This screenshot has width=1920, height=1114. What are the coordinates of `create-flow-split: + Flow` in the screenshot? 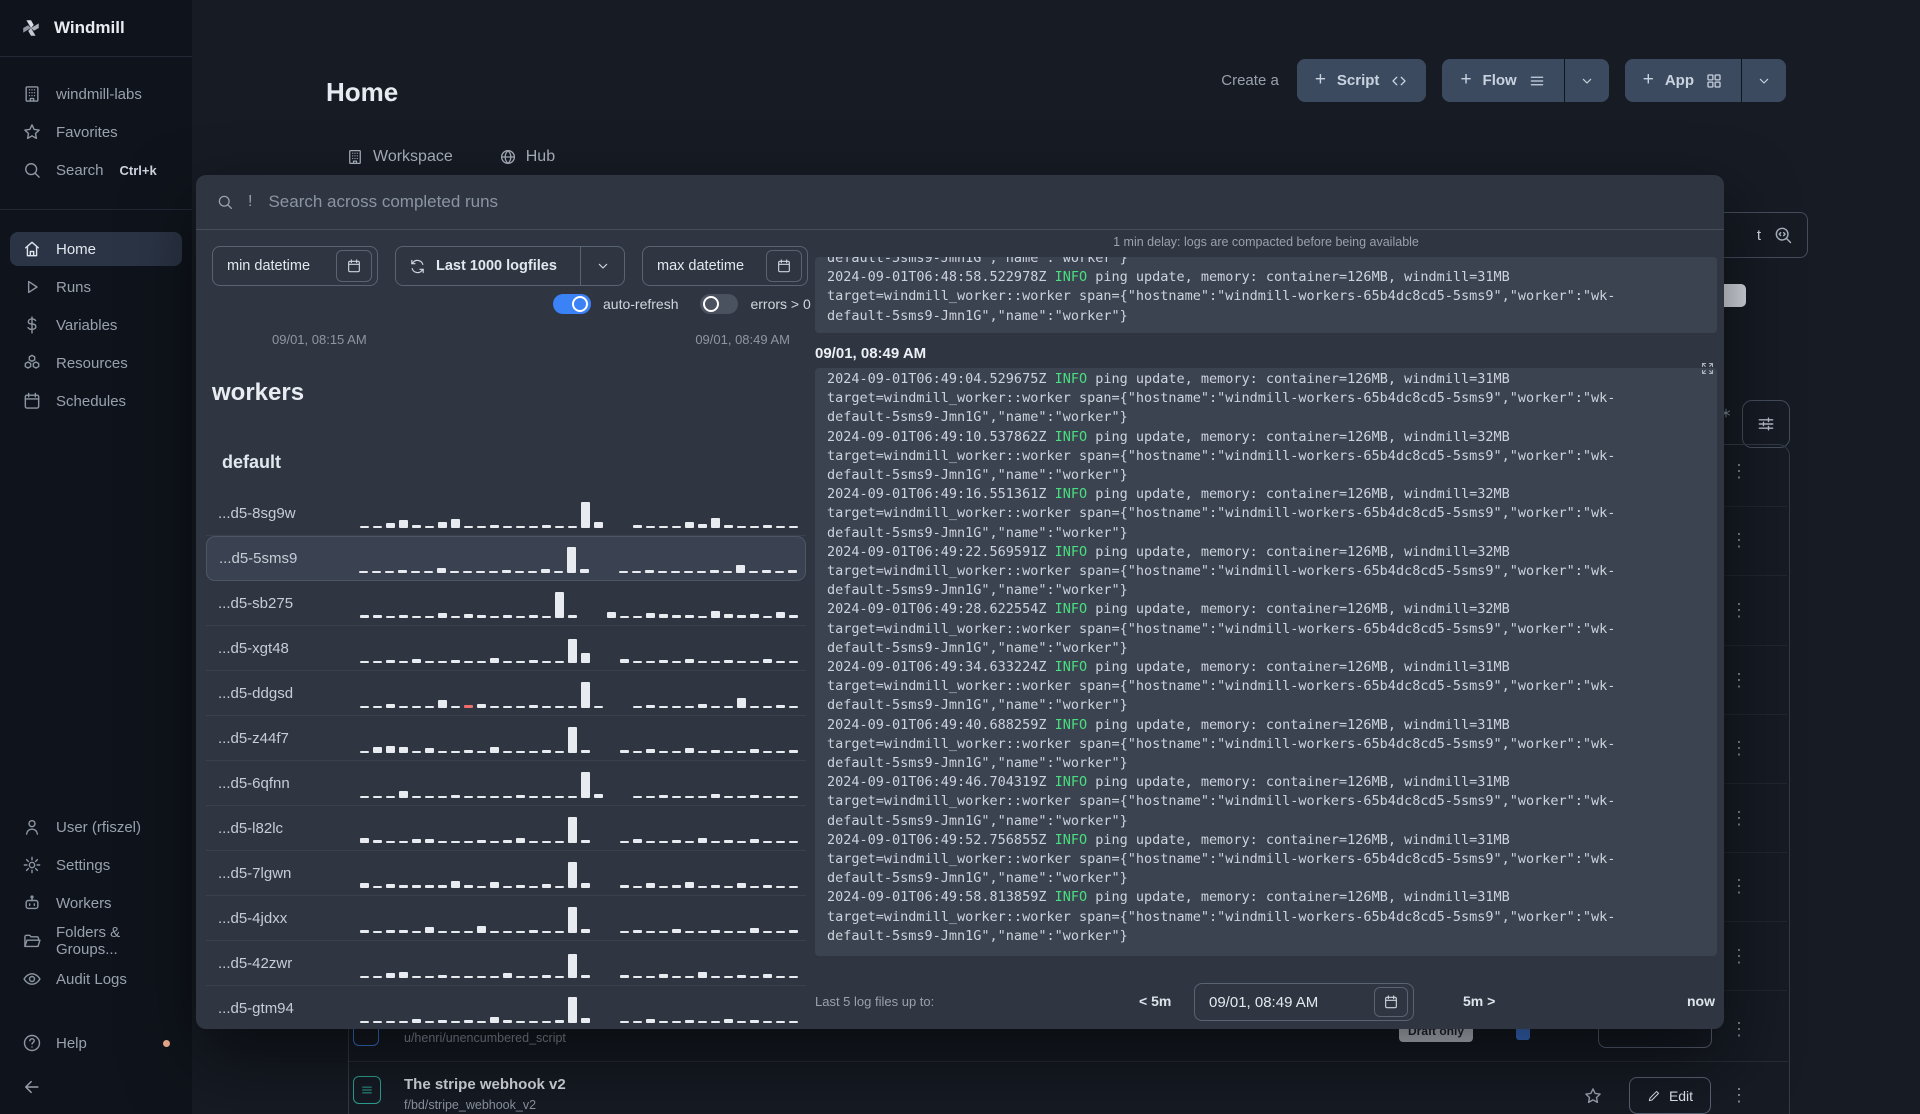 It's located at (1525, 80).